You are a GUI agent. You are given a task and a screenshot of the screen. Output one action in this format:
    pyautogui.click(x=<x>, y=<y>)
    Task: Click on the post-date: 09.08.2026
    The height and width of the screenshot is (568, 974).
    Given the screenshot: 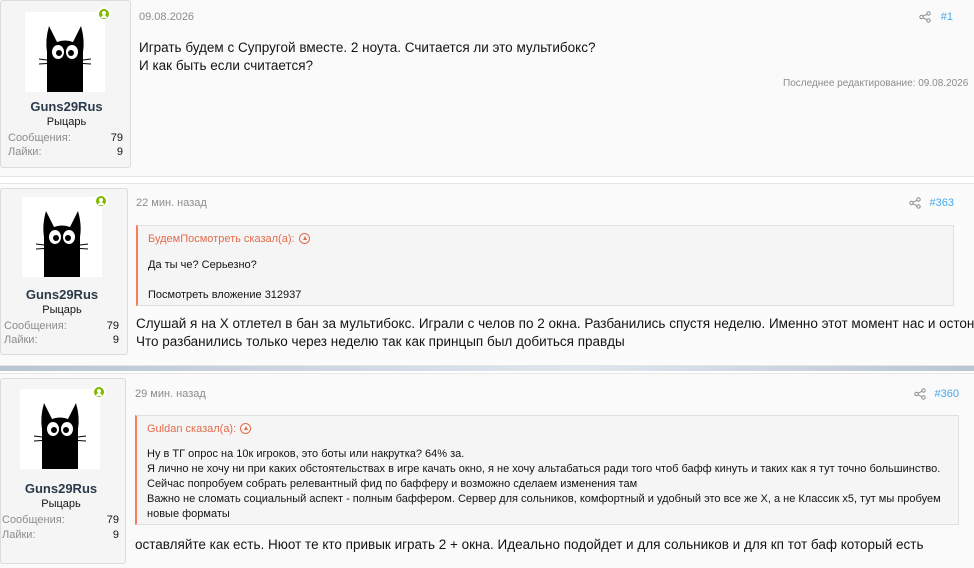 What is the action you would take?
    pyautogui.click(x=166, y=17)
    